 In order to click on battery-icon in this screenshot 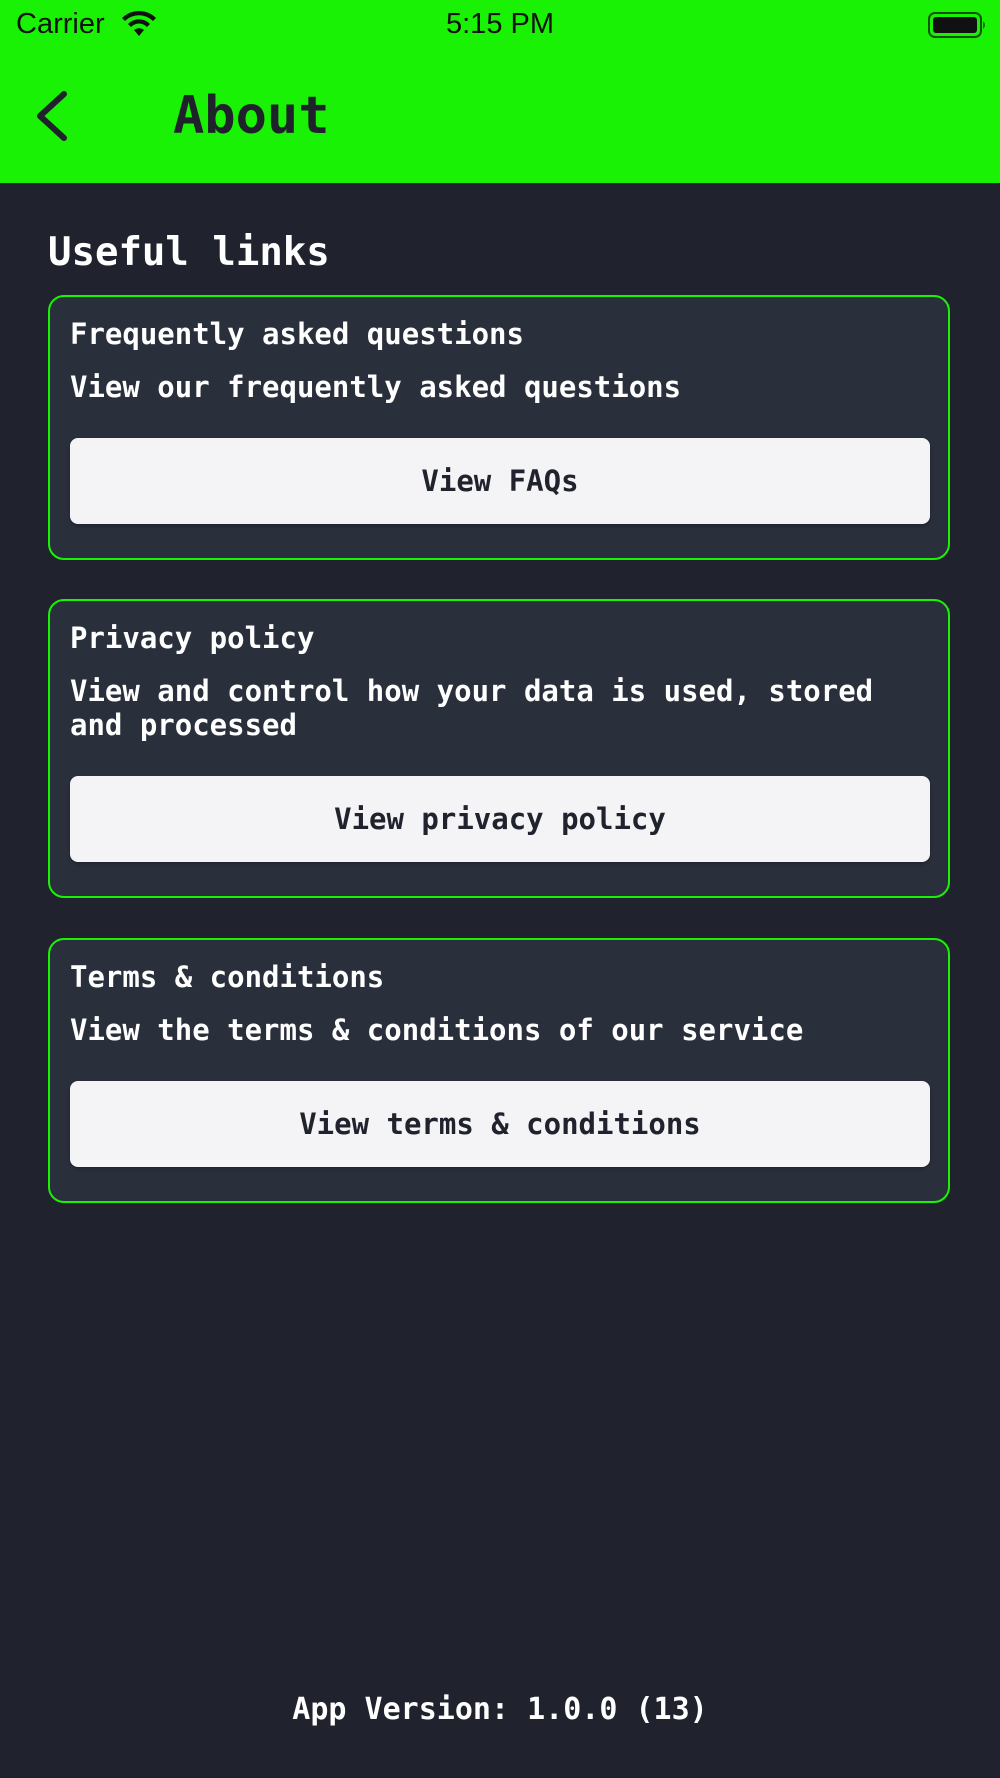, I will do `click(956, 25)`.